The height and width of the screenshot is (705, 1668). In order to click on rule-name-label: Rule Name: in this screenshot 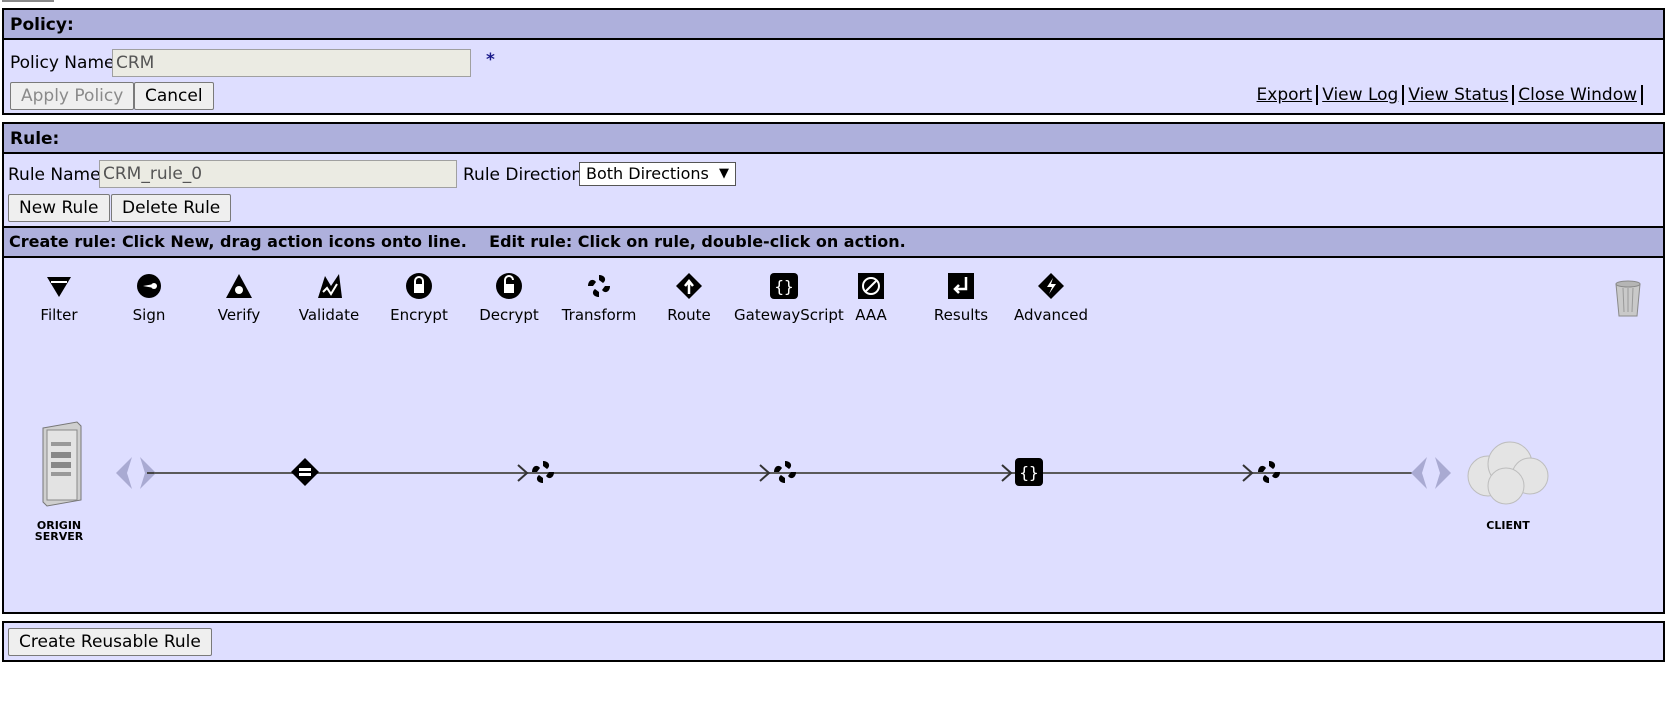, I will do `click(57, 175)`.